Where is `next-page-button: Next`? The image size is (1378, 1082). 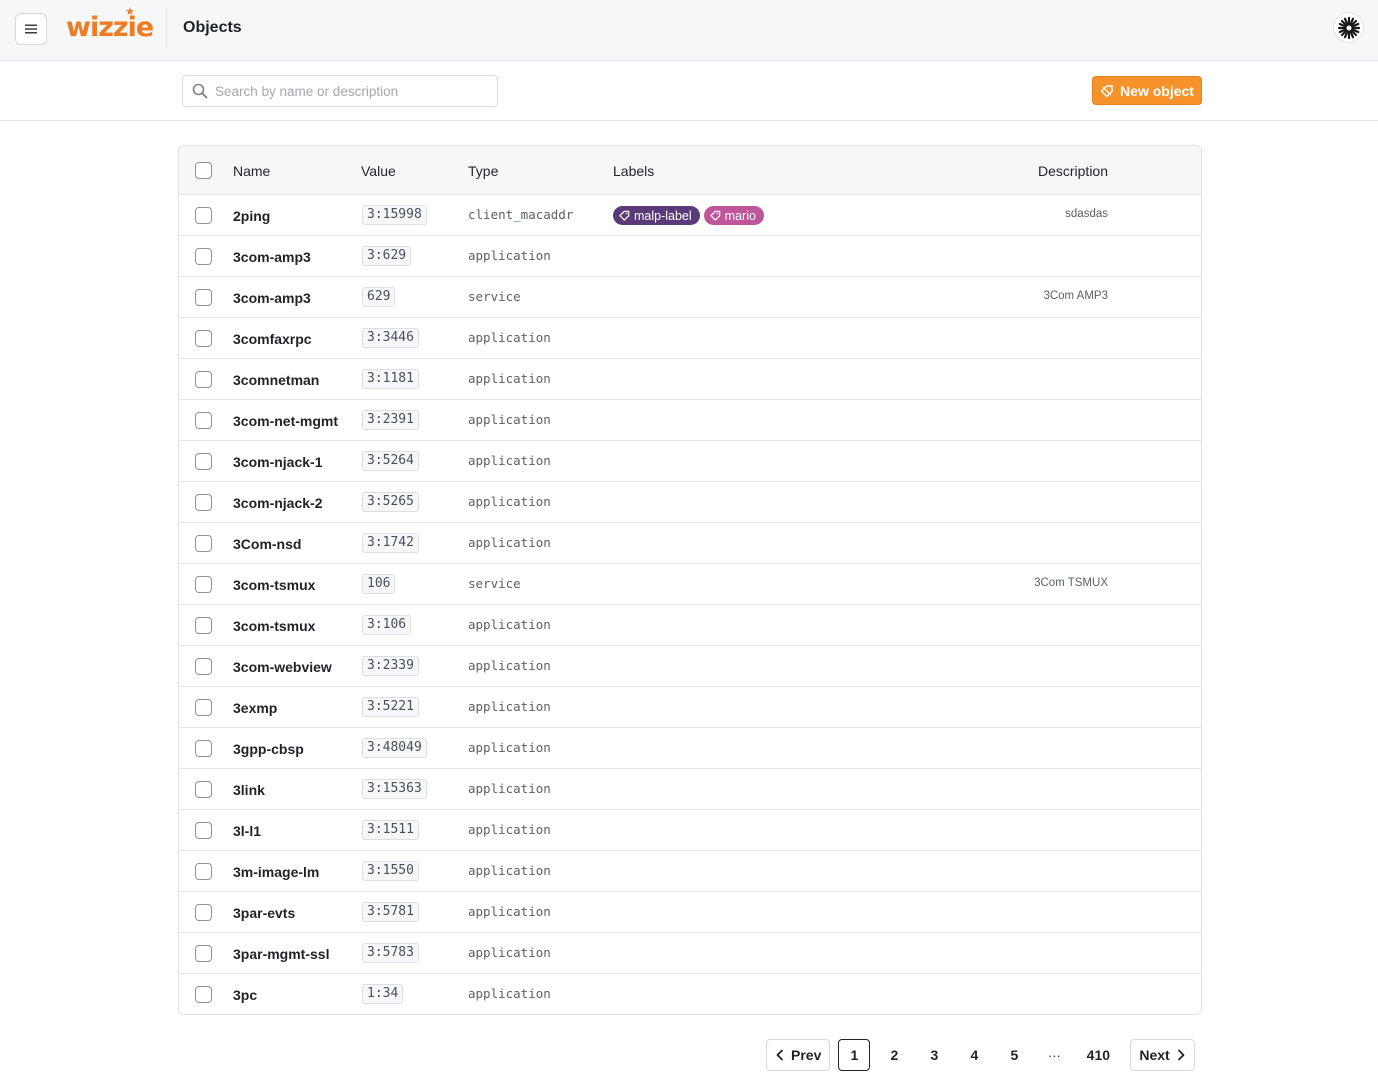
next-page-button: Next is located at coordinates (1162, 1055).